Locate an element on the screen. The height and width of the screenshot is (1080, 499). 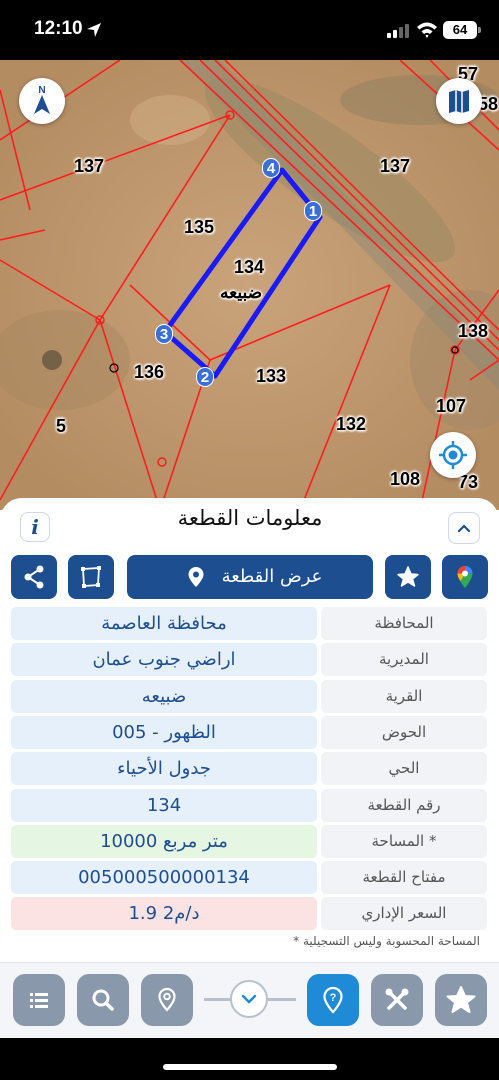
share-button is located at coordinates (34, 577).